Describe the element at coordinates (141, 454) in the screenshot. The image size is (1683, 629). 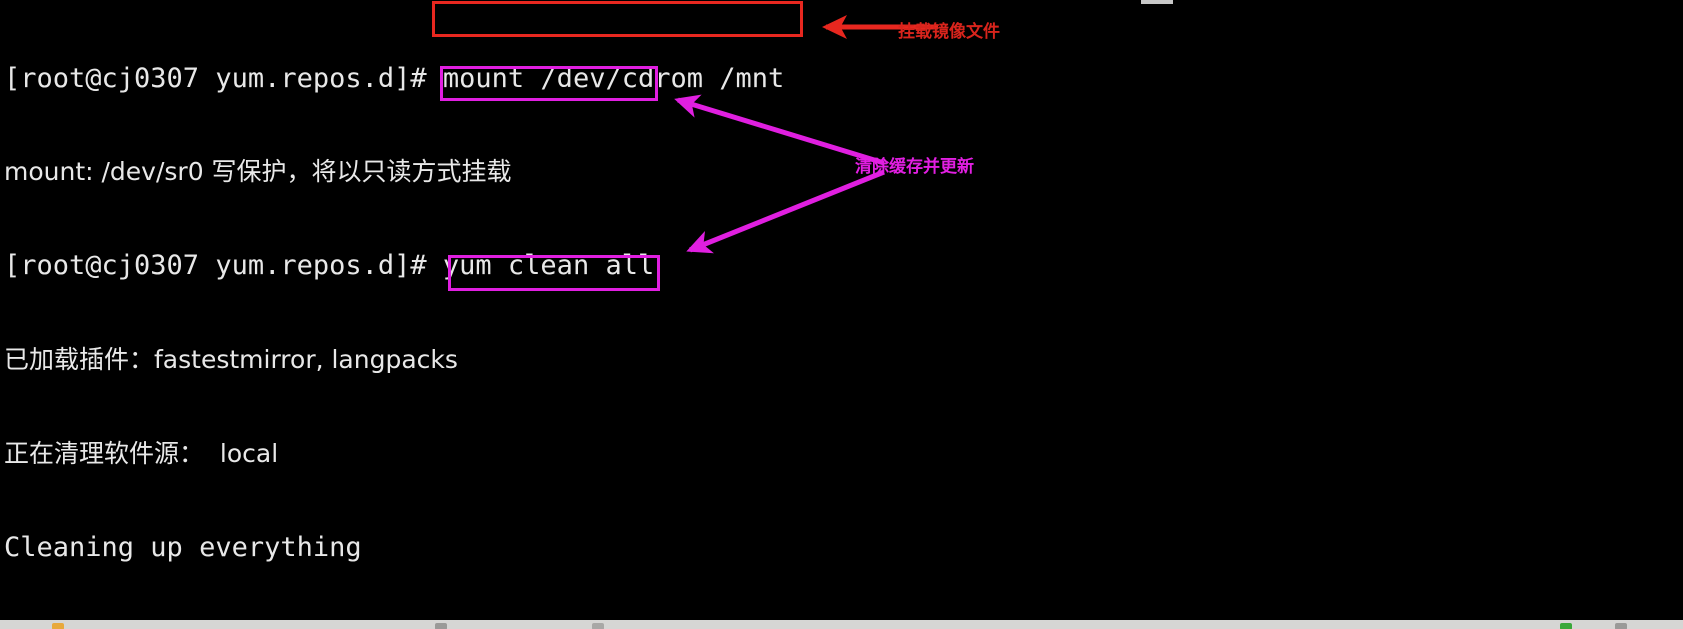
I see `terminal-line-text: 正在清理软件源： local` at that location.